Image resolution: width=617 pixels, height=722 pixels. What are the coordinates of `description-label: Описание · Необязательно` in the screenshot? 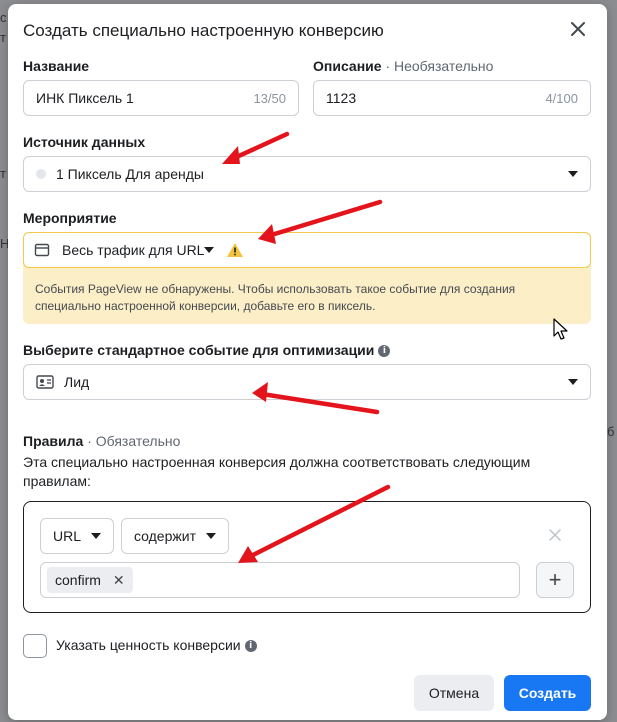 It's located at (403, 66).